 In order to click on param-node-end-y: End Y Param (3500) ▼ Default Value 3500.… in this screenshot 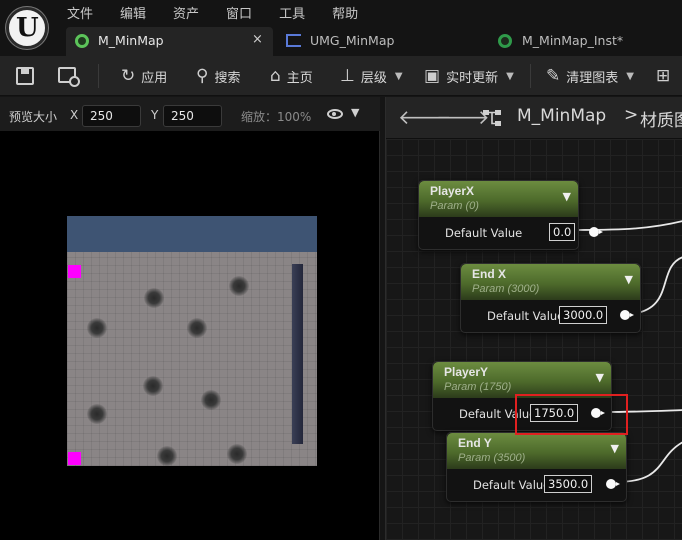, I will do `click(536, 467)`.